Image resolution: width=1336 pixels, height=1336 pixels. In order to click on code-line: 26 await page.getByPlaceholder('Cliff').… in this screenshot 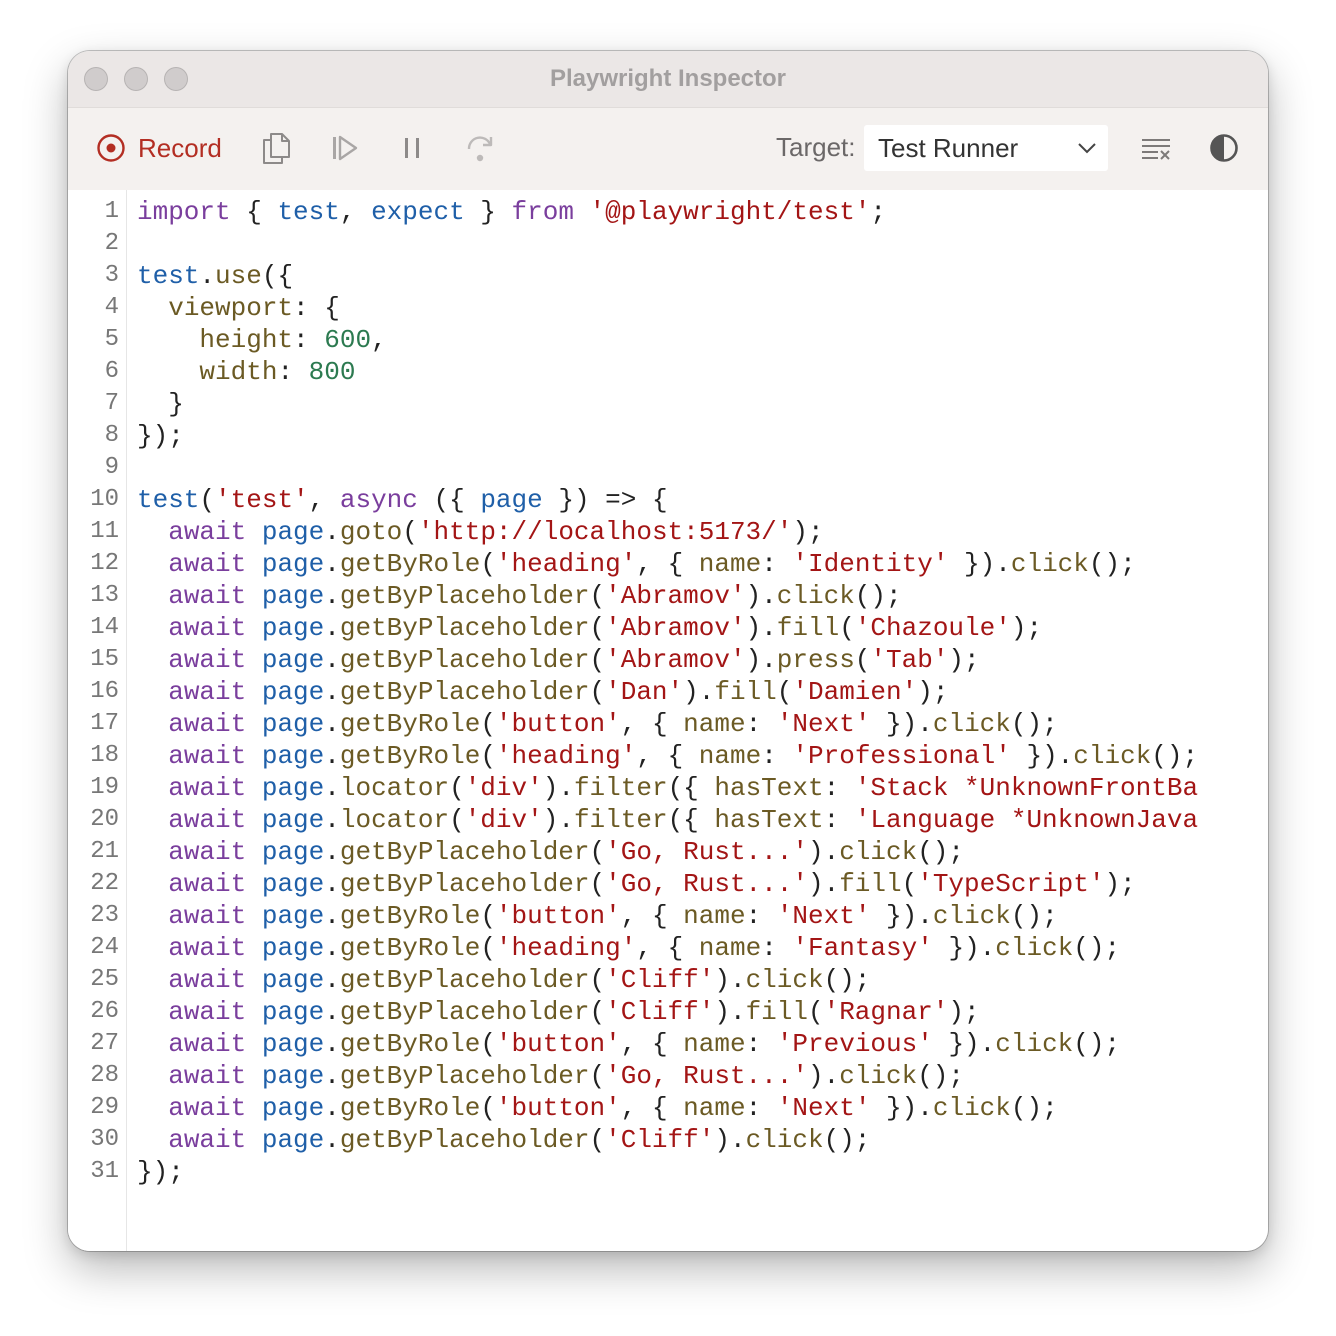, I will do `click(668, 1012)`.